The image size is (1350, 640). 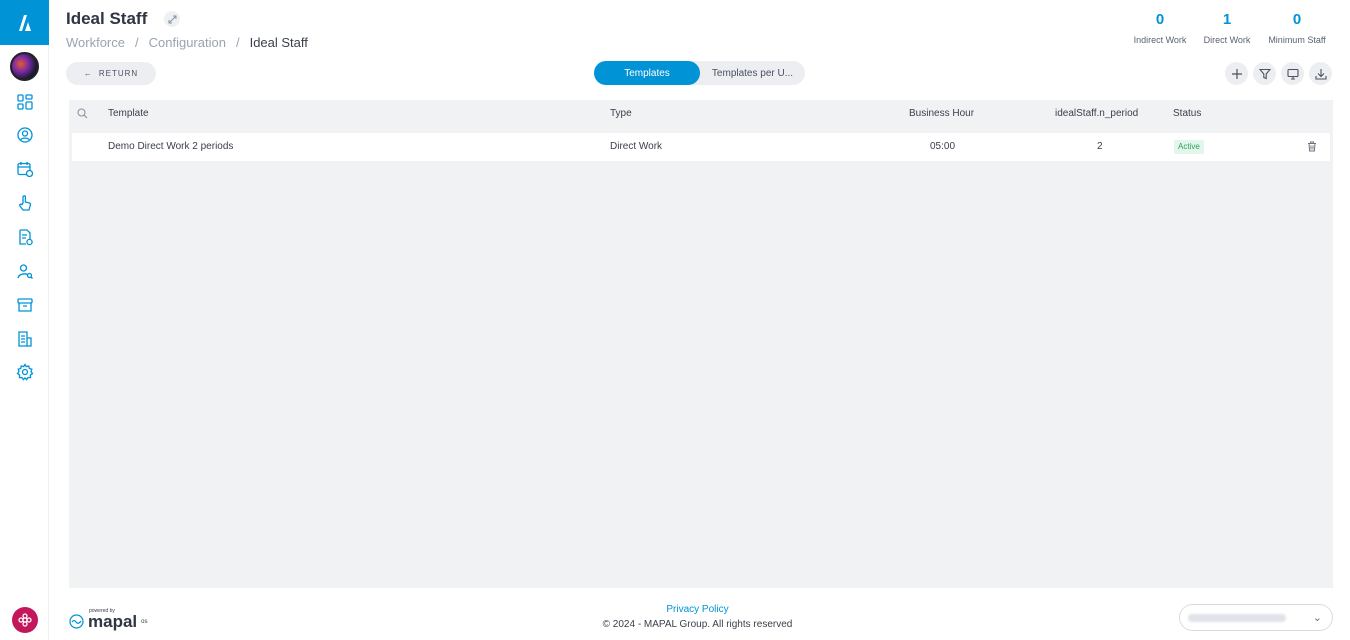 I want to click on breadcrumb-current: Ideal Staff, so click(x=278, y=42).